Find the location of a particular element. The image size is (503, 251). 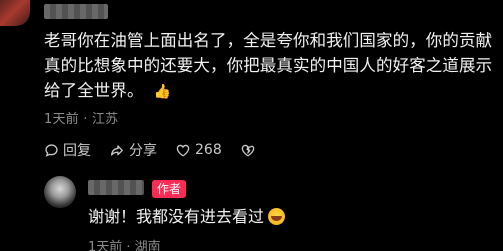

heart-icon is located at coordinates (183, 150).